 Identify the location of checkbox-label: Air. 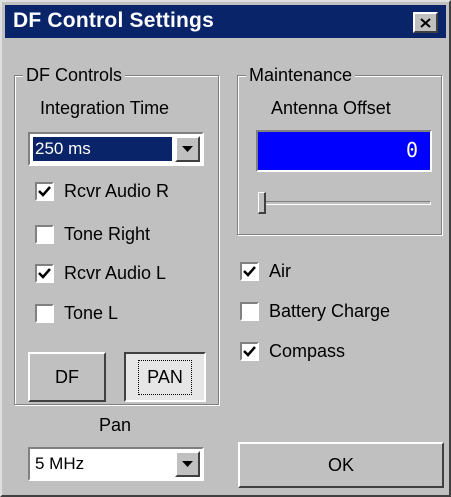
(280, 270).